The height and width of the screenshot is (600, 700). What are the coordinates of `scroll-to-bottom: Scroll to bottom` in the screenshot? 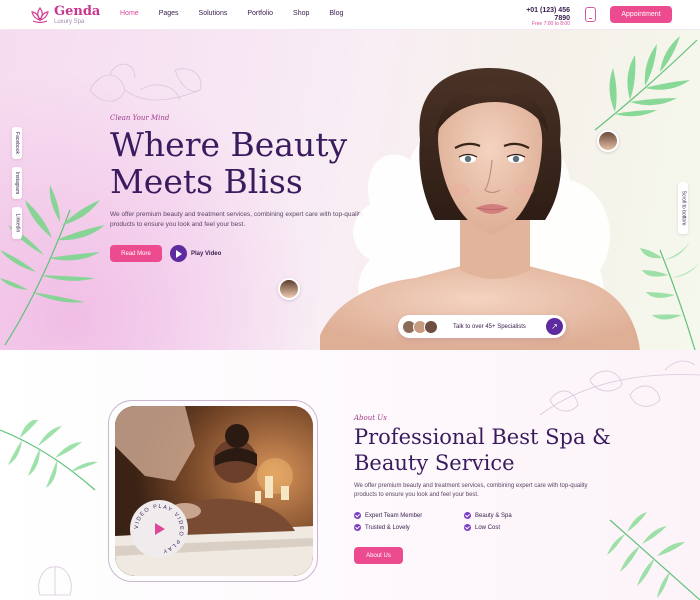 It's located at (683, 208).